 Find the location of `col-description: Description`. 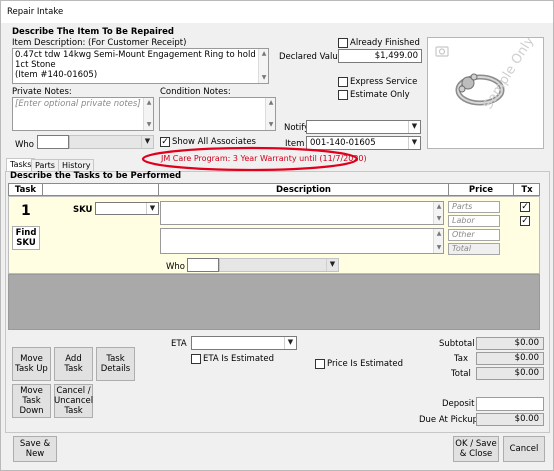

col-description: Description is located at coordinates (304, 190).